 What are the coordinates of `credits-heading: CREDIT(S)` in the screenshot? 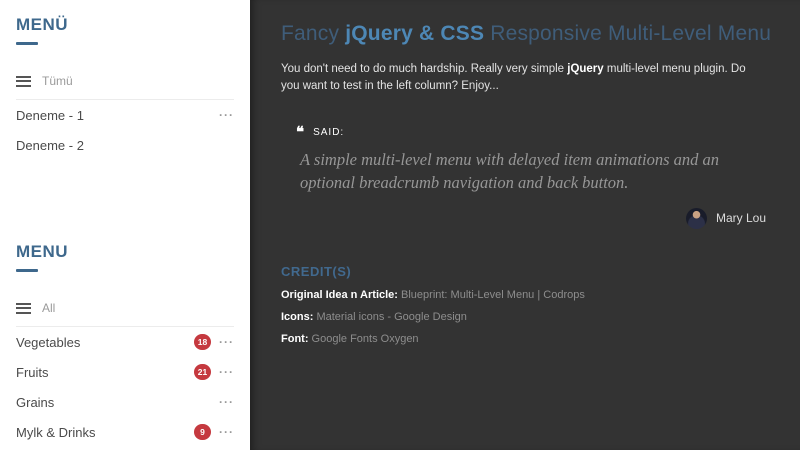 It's located at (316, 271).